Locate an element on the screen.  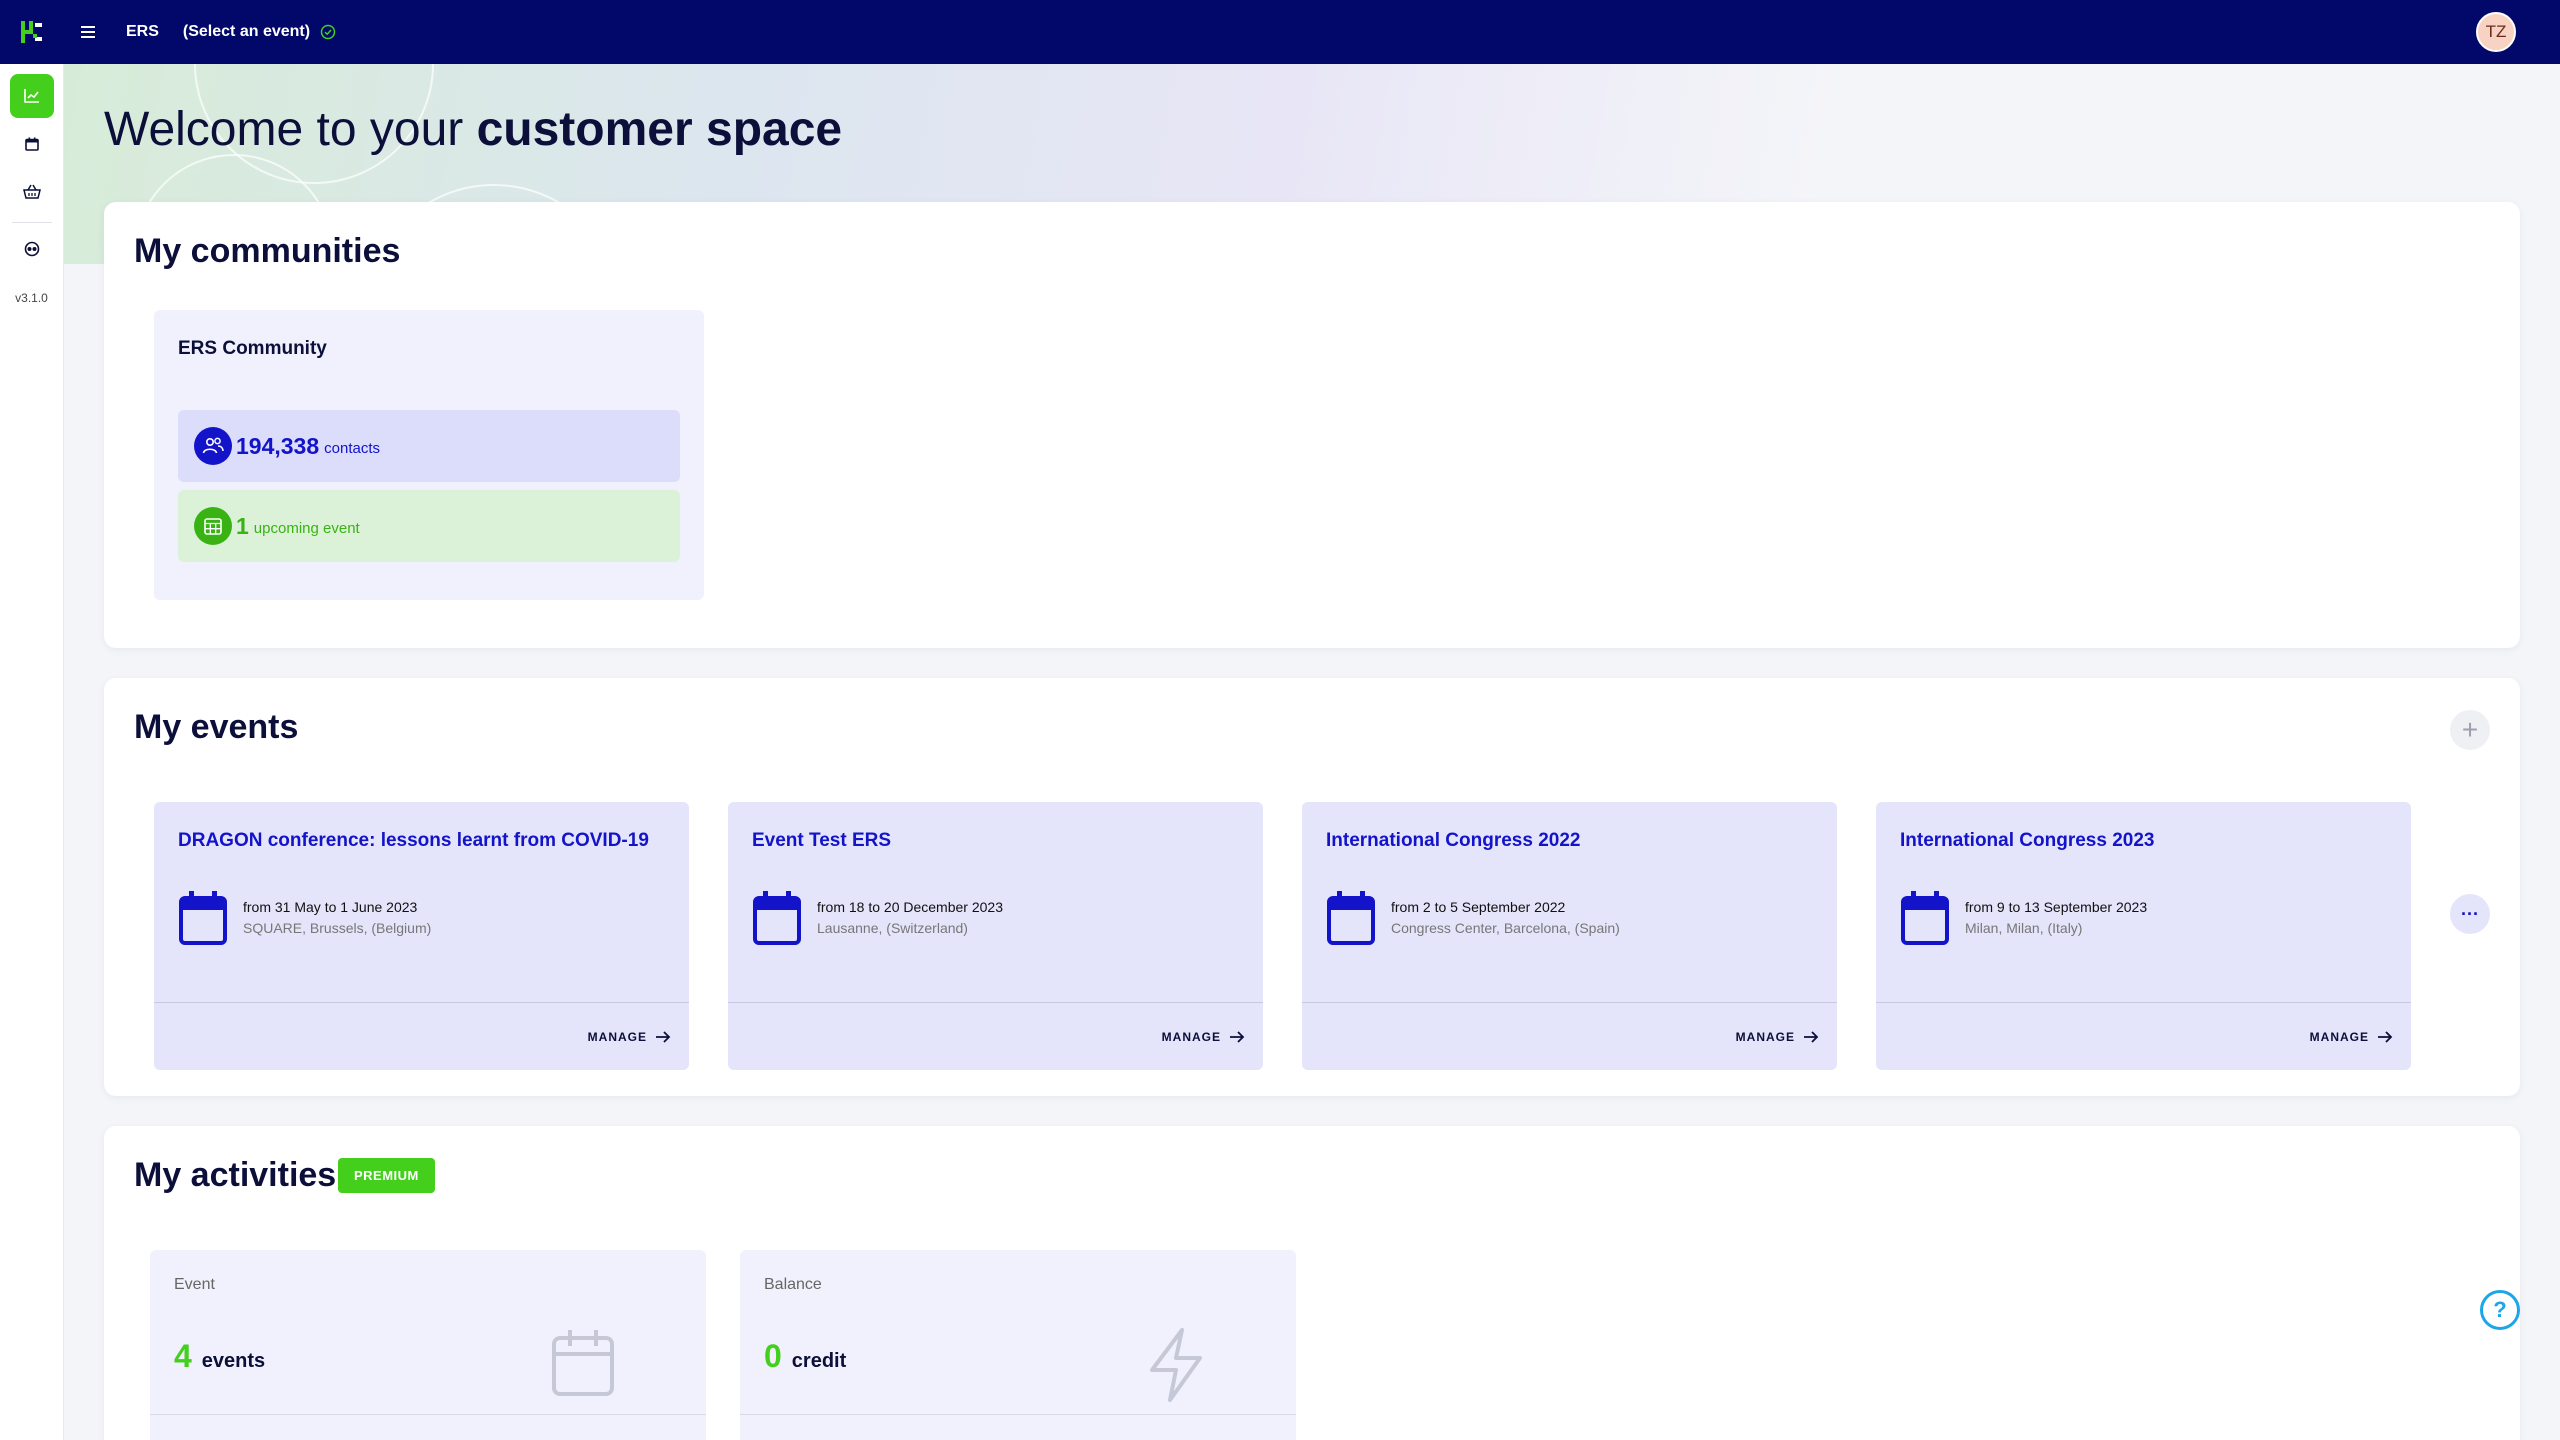
sidebar-item-support is located at coordinates (32, 249).